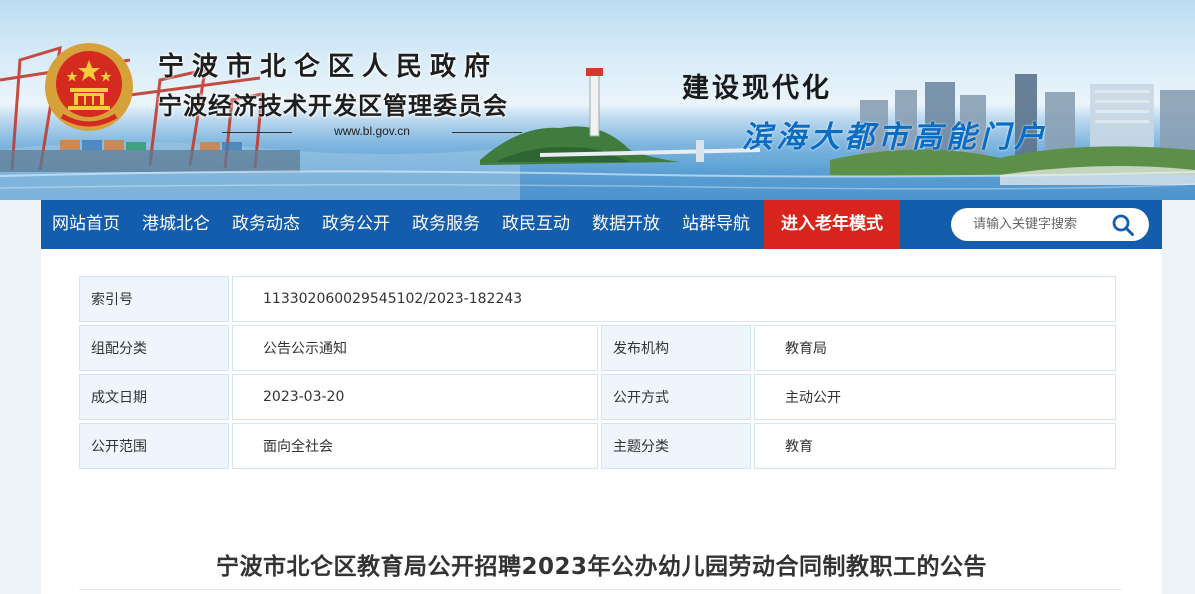  I want to click on site-url: www.bl.gov.cn, so click(372, 131).